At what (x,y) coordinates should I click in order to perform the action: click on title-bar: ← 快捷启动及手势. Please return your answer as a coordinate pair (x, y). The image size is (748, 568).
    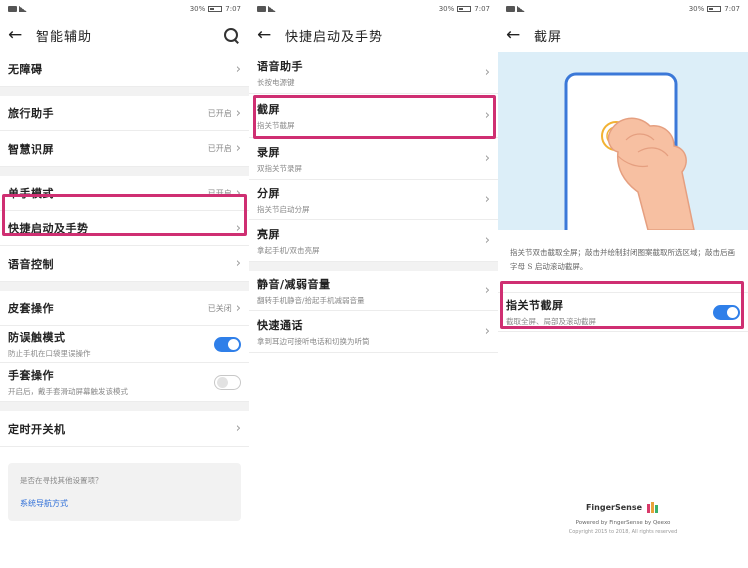
    Looking at the image, I should click on (373, 35).